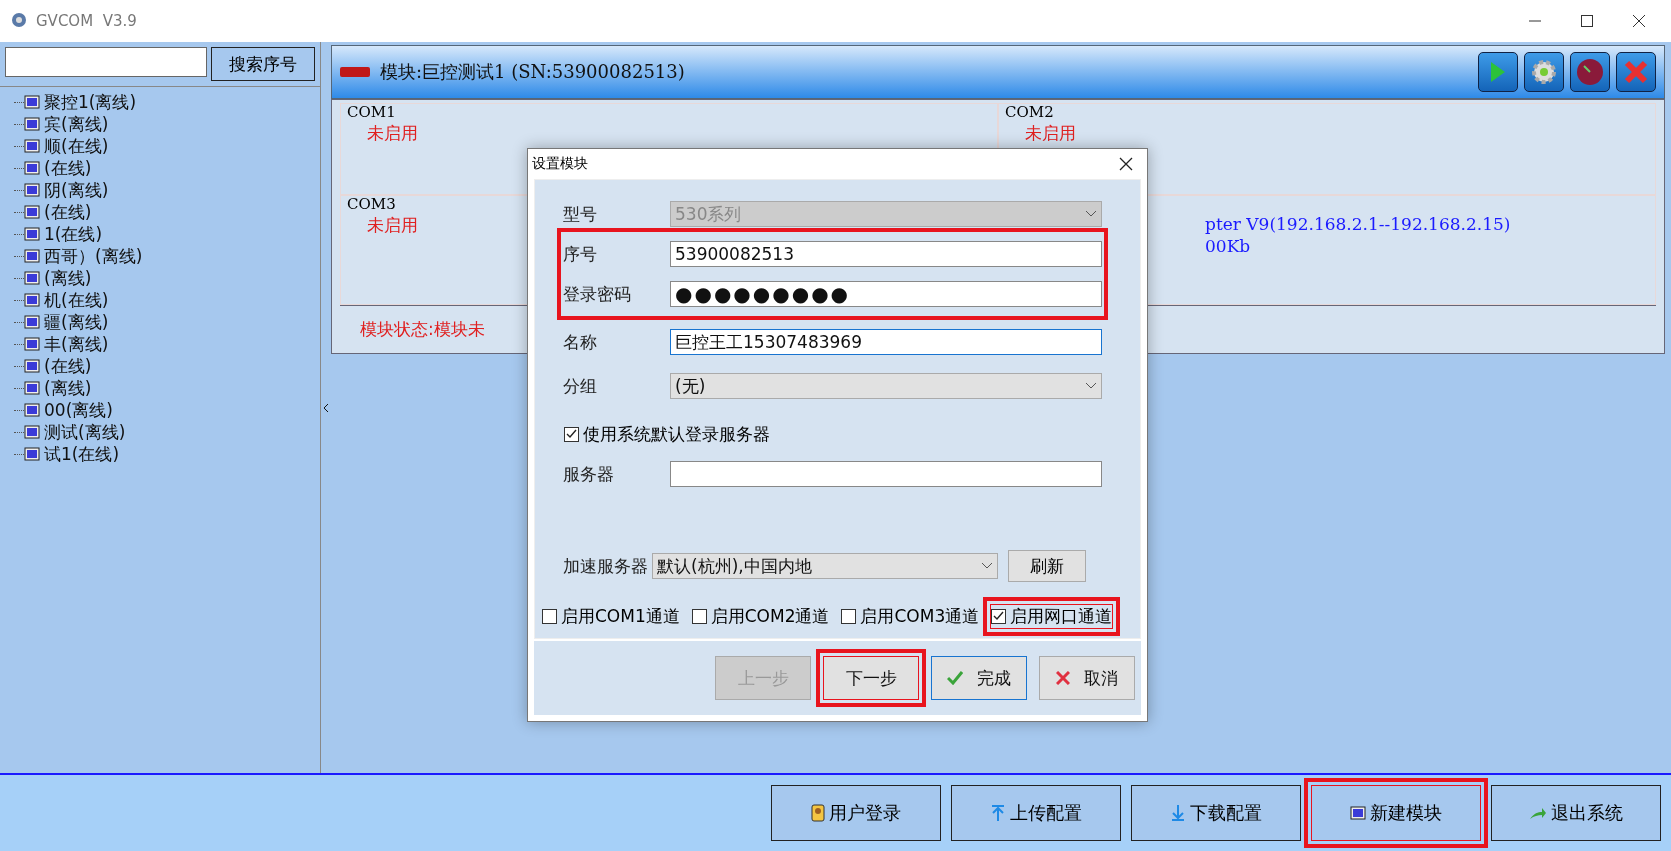 The height and width of the screenshot is (851, 1671). Describe the element at coordinates (667, 434) in the screenshot. I see `default-server-checkbox: 使用系统默认登录服务器` at that location.